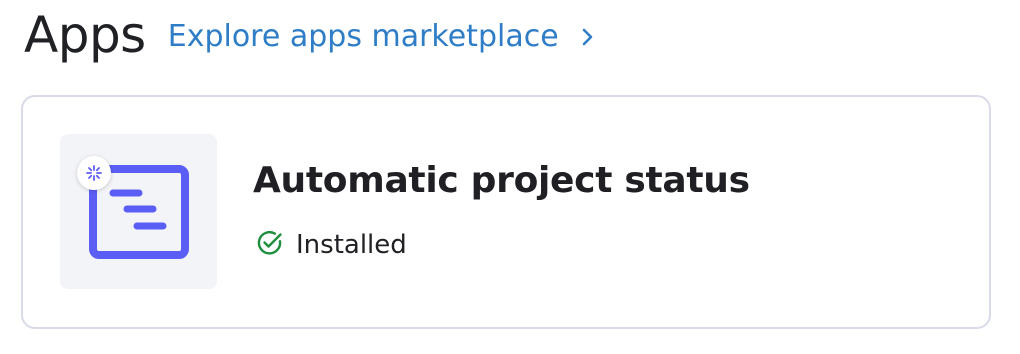 Image resolution: width=1020 pixels, height=354 pixels. What do you see at coordinates (85, 35) in the screenshot?
I see `page-title: Apps` at bounding box center [85, 35].